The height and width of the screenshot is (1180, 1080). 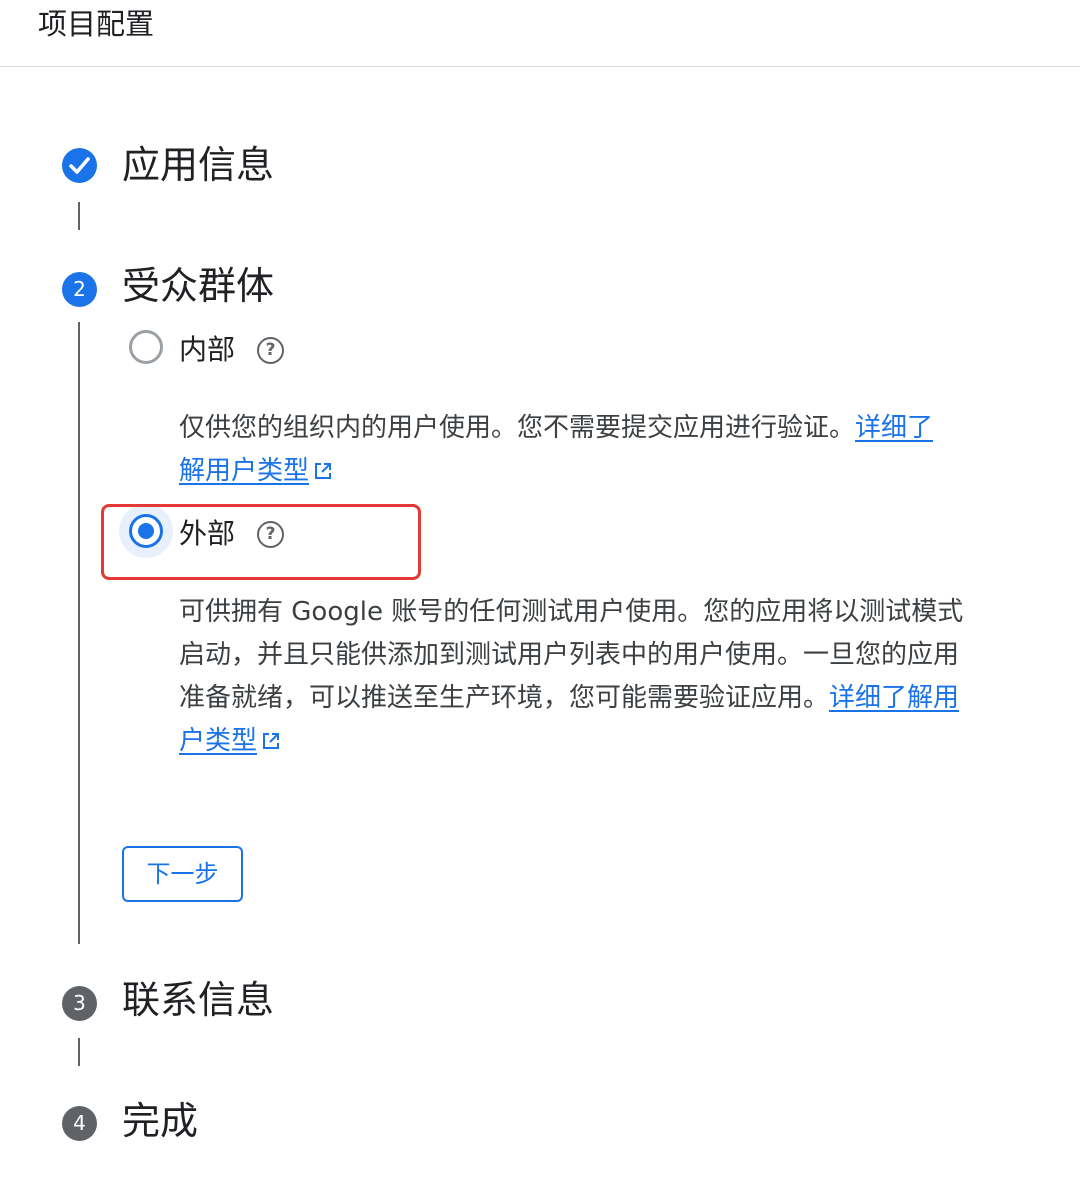 What do you see at coordinates (198, 1000) in the screenshot?
I see `step-3-title: 联系信息` at bounding box center [198, 1000].